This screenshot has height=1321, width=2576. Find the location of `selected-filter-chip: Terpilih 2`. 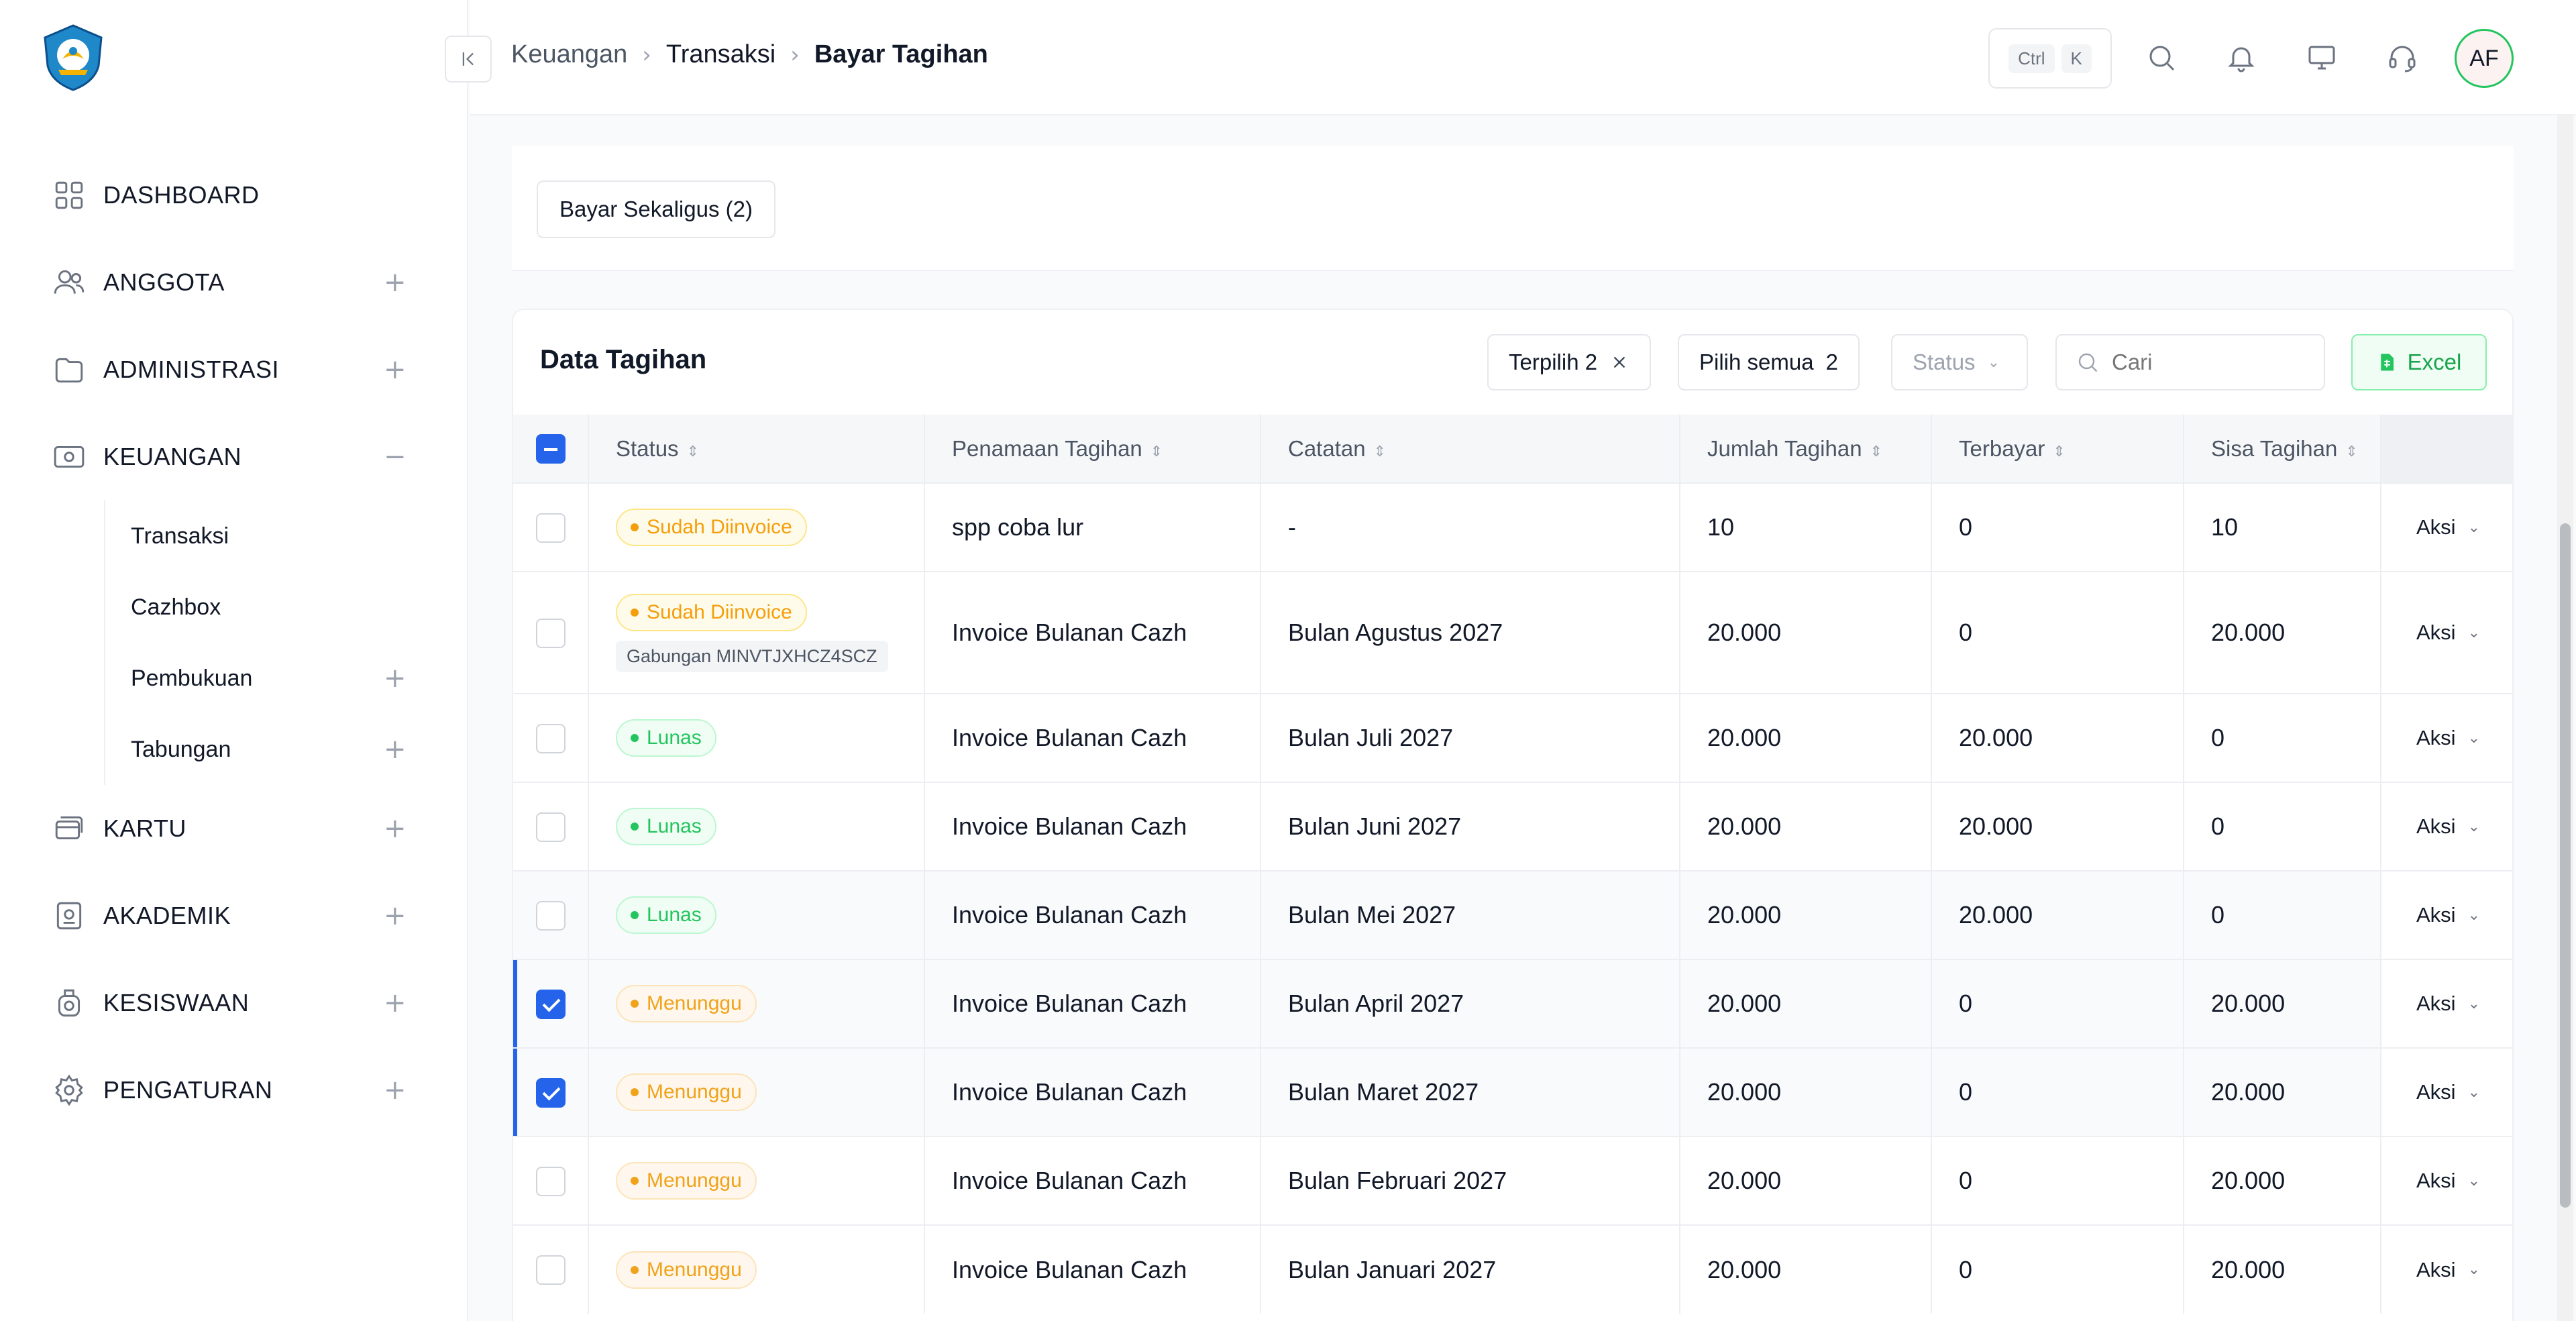

selected-filter-chip: Terpilih 2 is located at coordinates (1569, 362).